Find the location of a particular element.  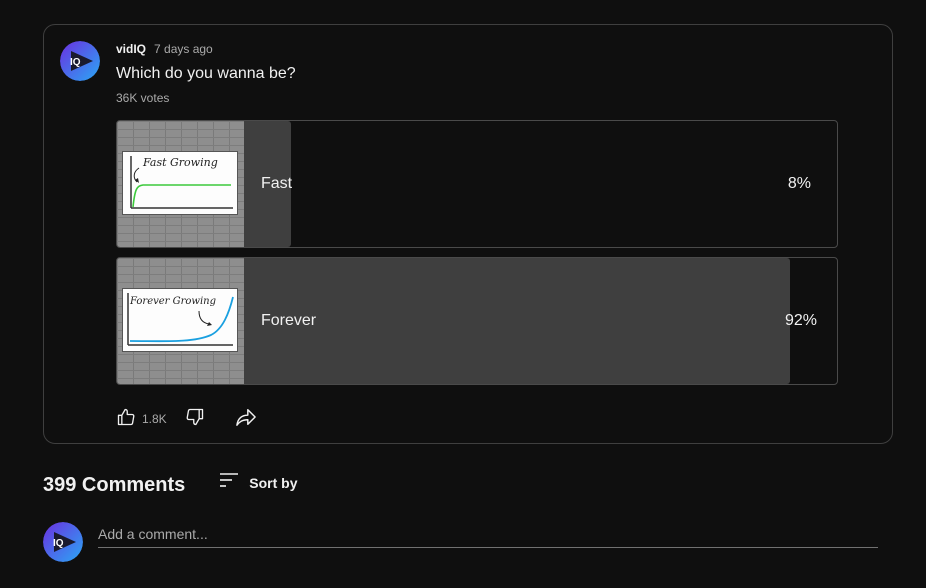

channel-avatar: IQ is located at coordinates (80, 61).